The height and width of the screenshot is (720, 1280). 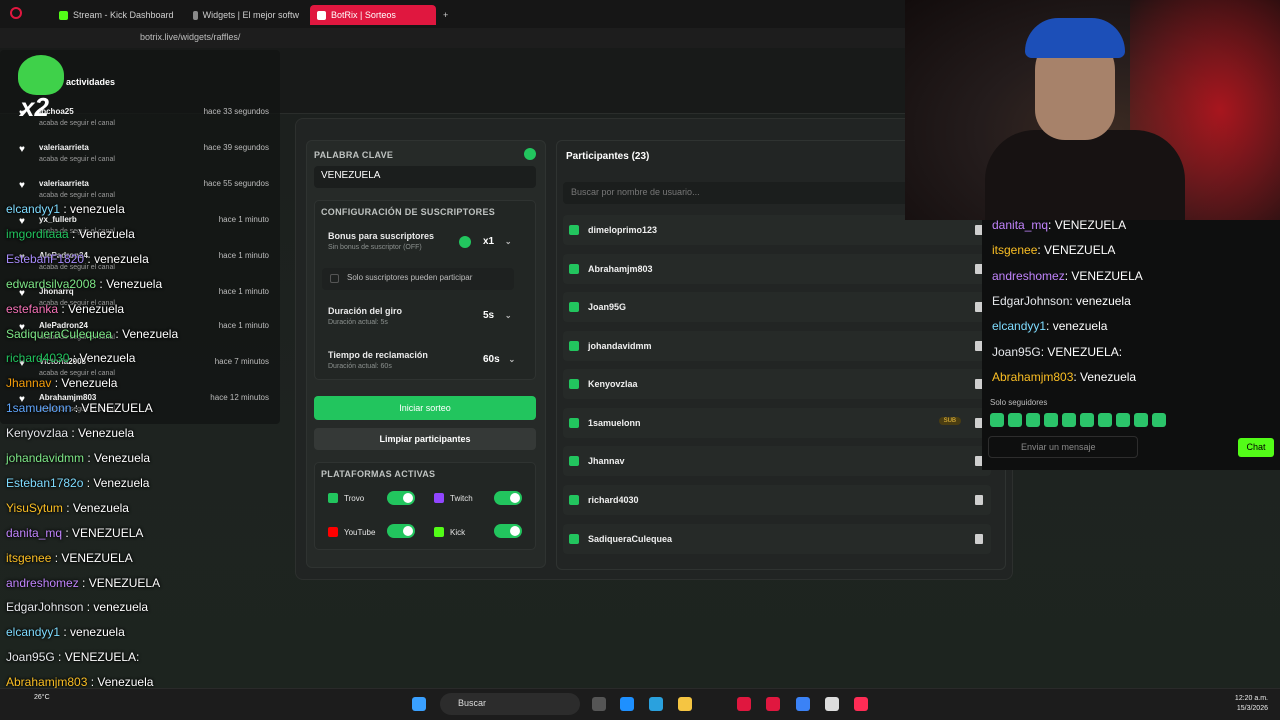 What do you see at coordinates (51, 284) in the screenshot?
I see `chat-username: edwardsilva2008` at bounding box center [51, 284].